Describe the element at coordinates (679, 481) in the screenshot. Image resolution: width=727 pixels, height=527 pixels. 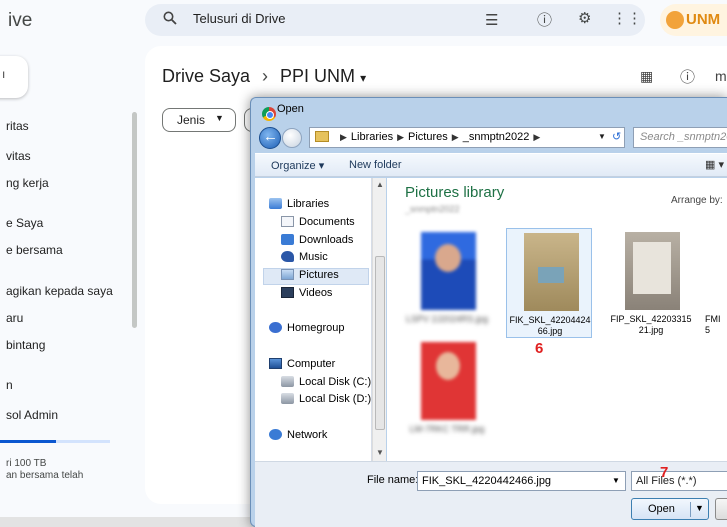
I see `file-type-select: All Files (*.*)` at that location.